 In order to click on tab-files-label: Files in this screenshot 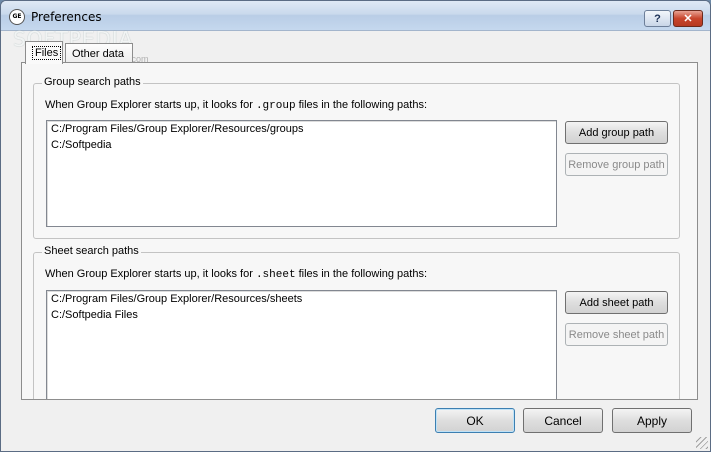, I will do `click(47, 53)`.